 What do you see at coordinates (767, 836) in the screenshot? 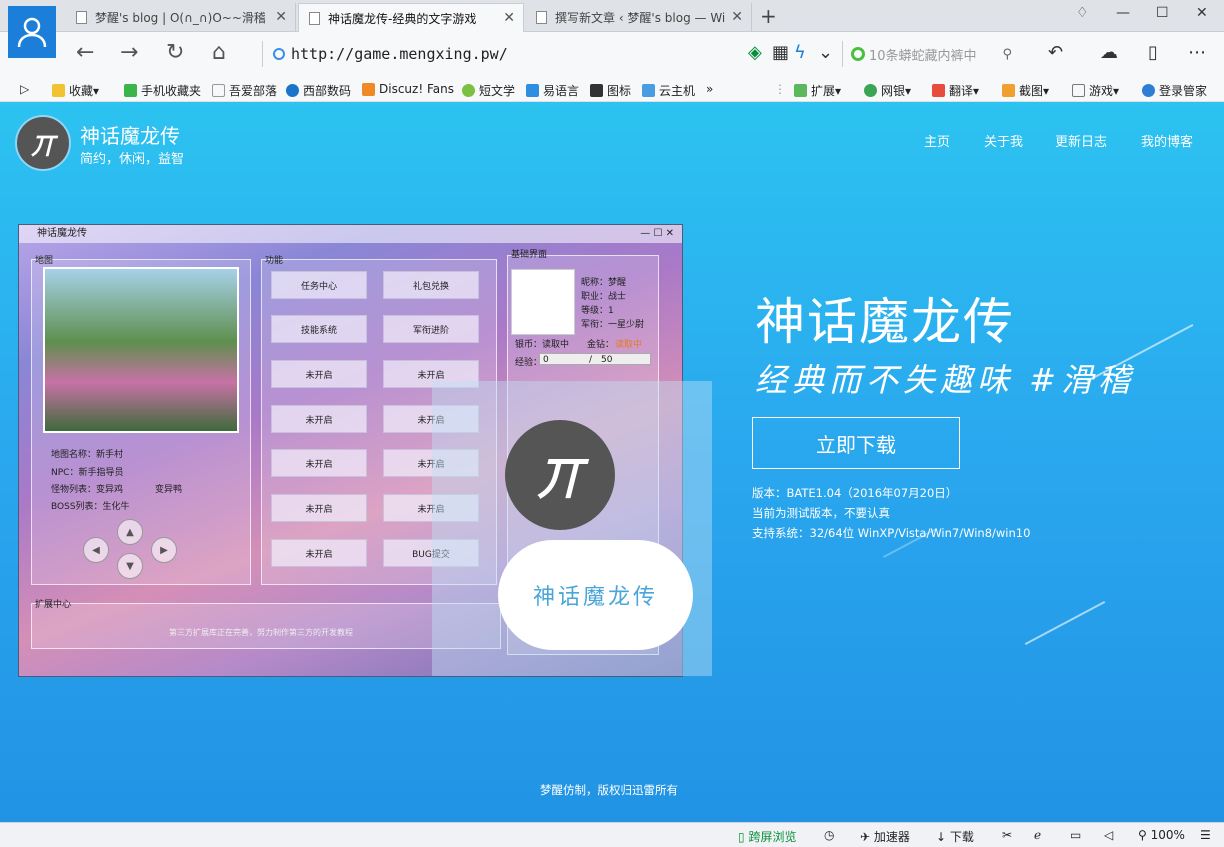
I see `cross-browse-button: ▯ 跨屏浏览` at bounding box center [767, 836].